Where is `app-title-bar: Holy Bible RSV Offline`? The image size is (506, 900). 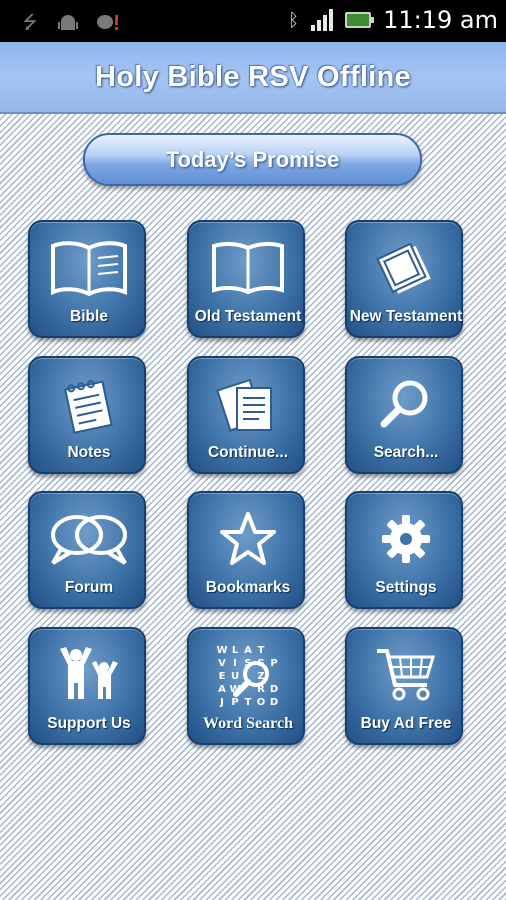
app-title-bar: Holy Bible RSV Offline is located at coordinates (253, 78).